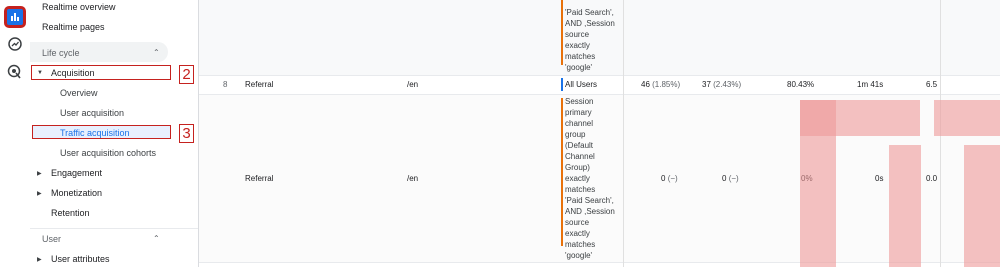  I want to click on caret-down-icon: ▼, so click(40, 73).